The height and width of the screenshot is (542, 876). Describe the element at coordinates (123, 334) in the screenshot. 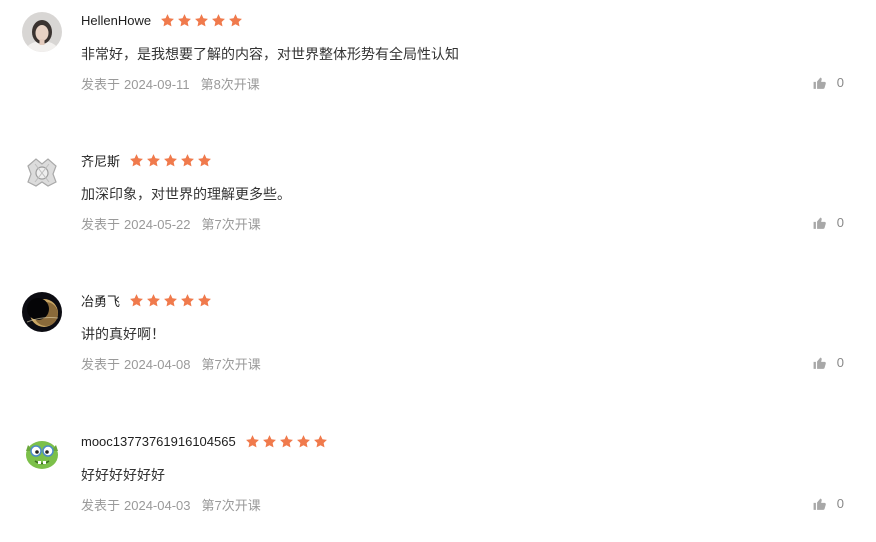

I see `review-content: 讲的真好啊！` at that location.